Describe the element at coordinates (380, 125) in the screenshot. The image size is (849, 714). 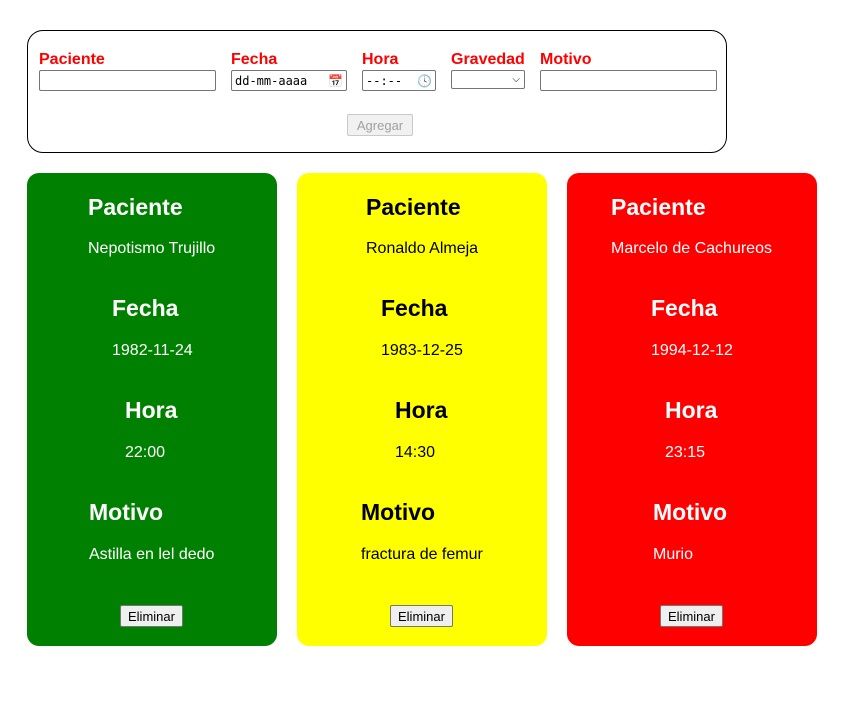
I see `add-button: Agregar` at that location.